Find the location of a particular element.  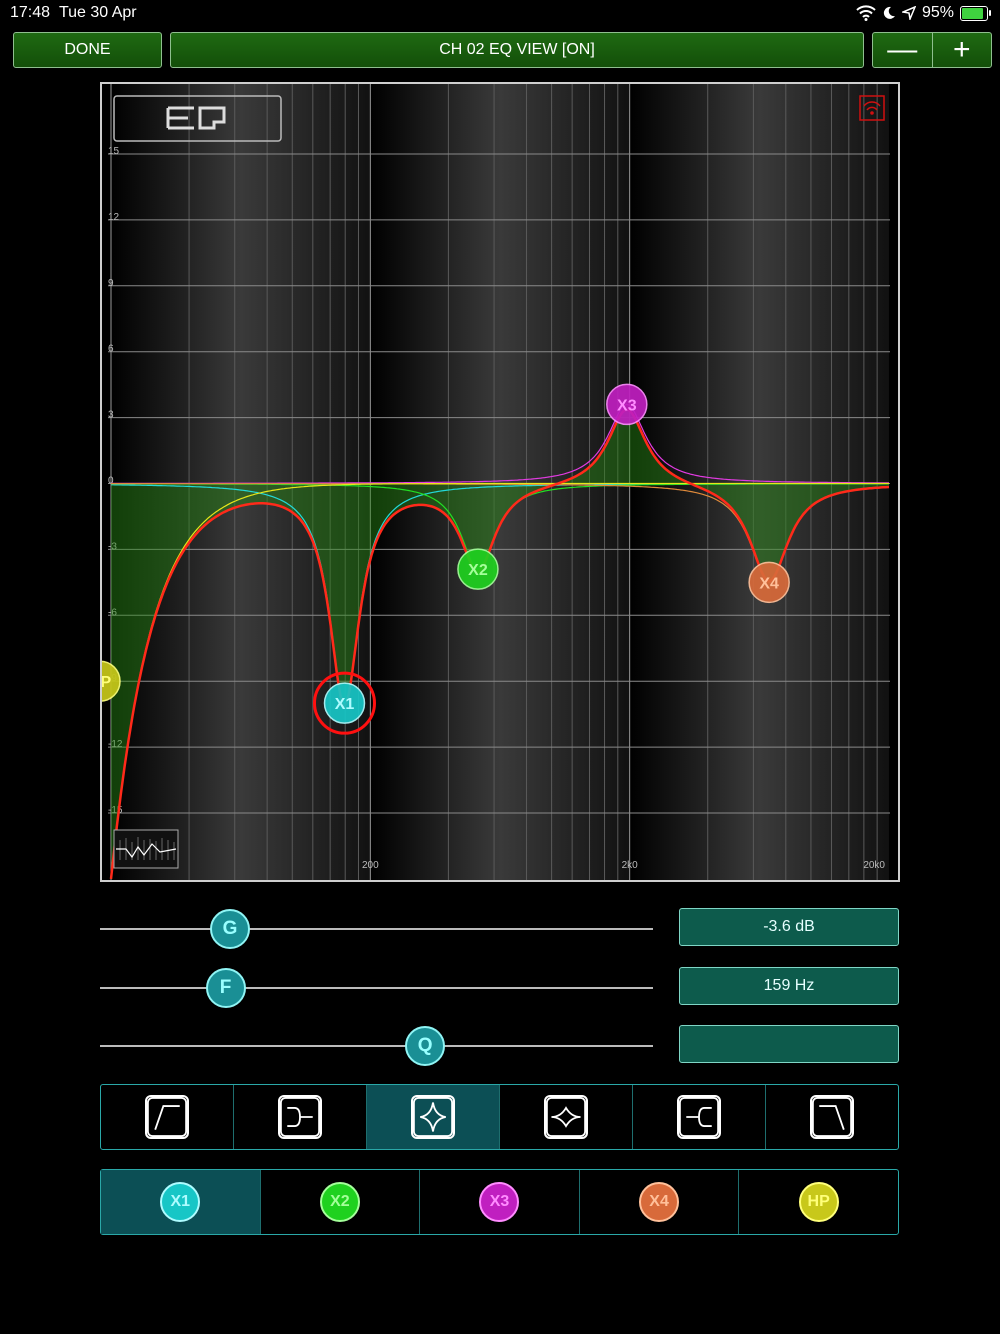

filter-type-high-shelf is located at coordinates (699, 1117).